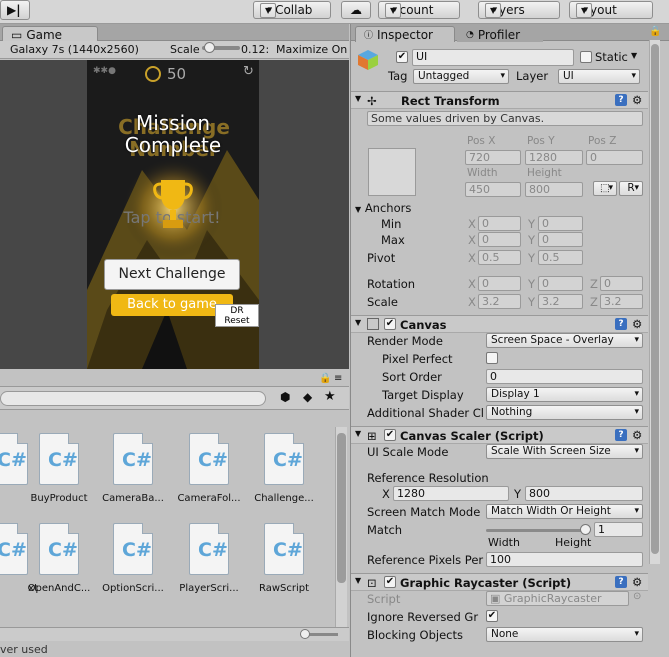 The image size is (669, 657). I want to click on graphic-raycaster-header: ▼ ⊡ ✔ Graphic Raycaster (Script) ? ⚙, so click(499, 582).